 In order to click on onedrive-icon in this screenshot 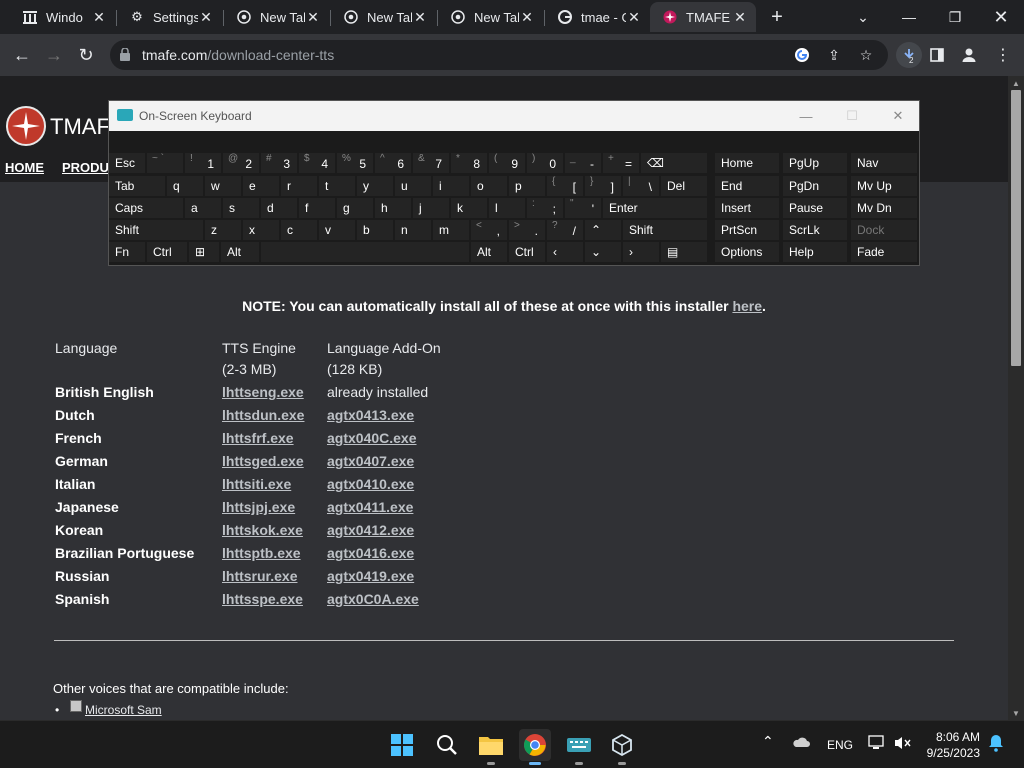, I will do `click(801, 743)`.